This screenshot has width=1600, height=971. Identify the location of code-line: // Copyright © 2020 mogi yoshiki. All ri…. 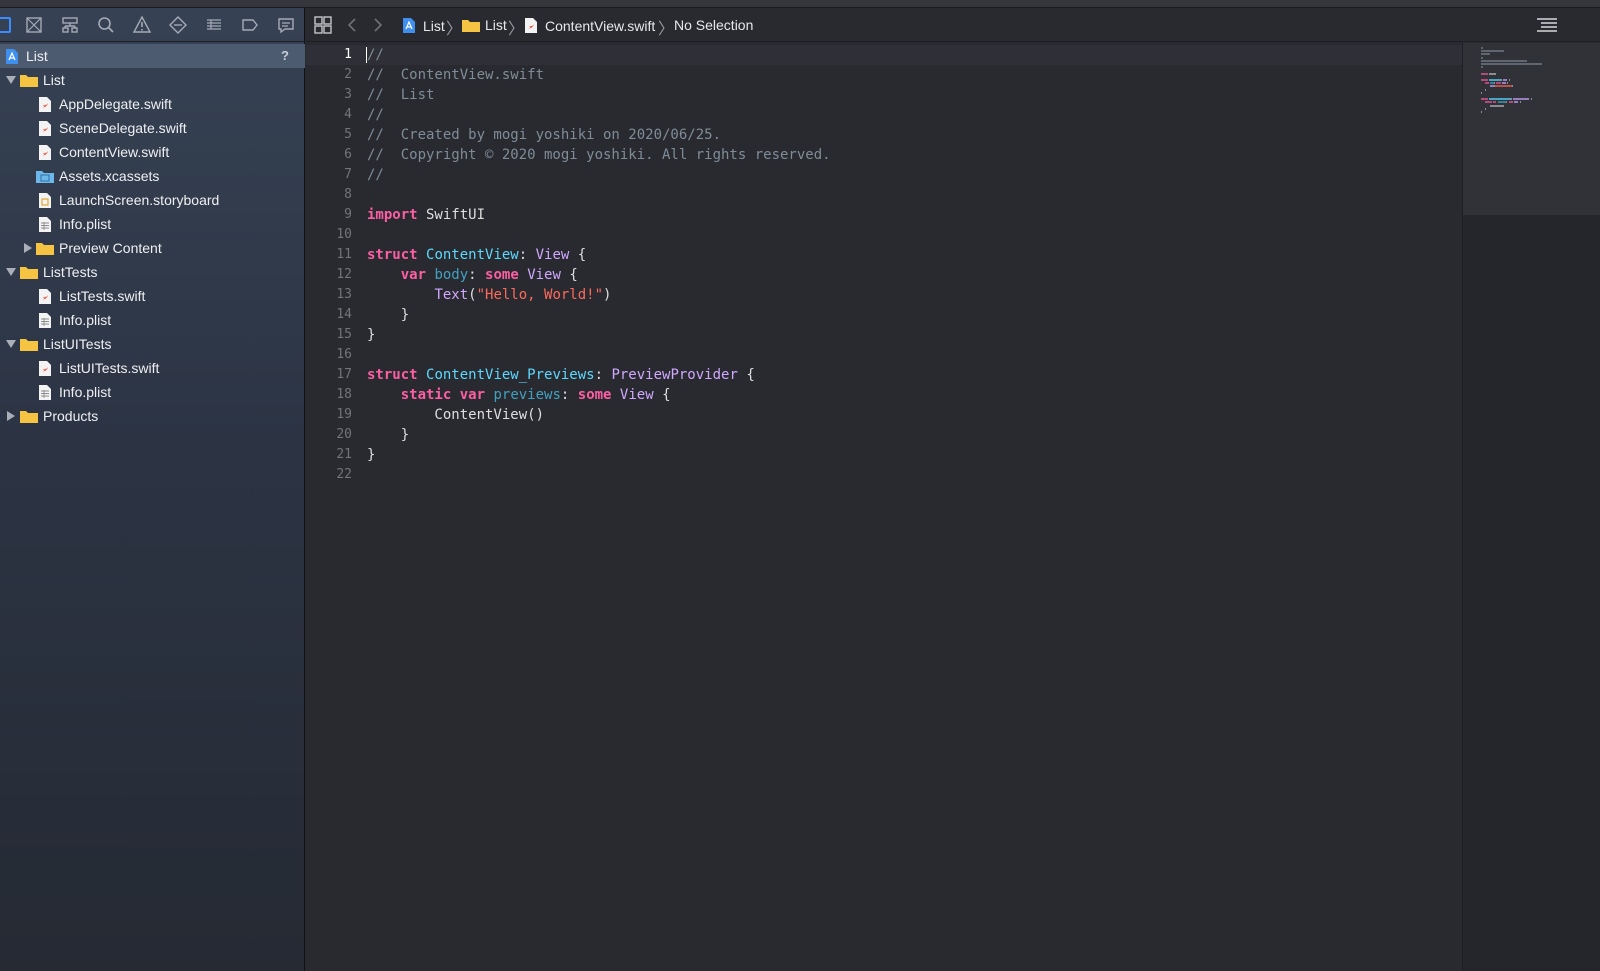
(599, 155).